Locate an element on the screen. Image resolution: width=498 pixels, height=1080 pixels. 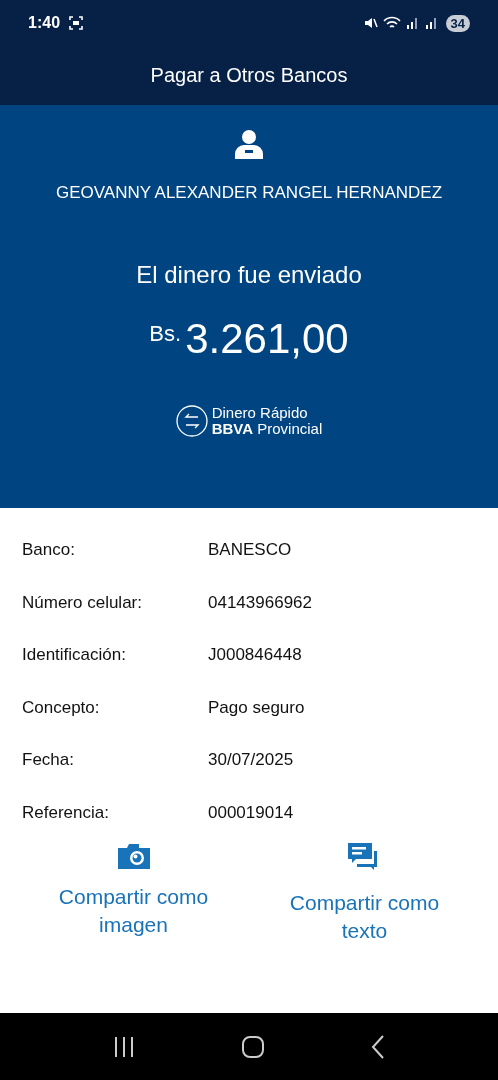
detail-value: Pago seguro is located at coordinates (256, 707).